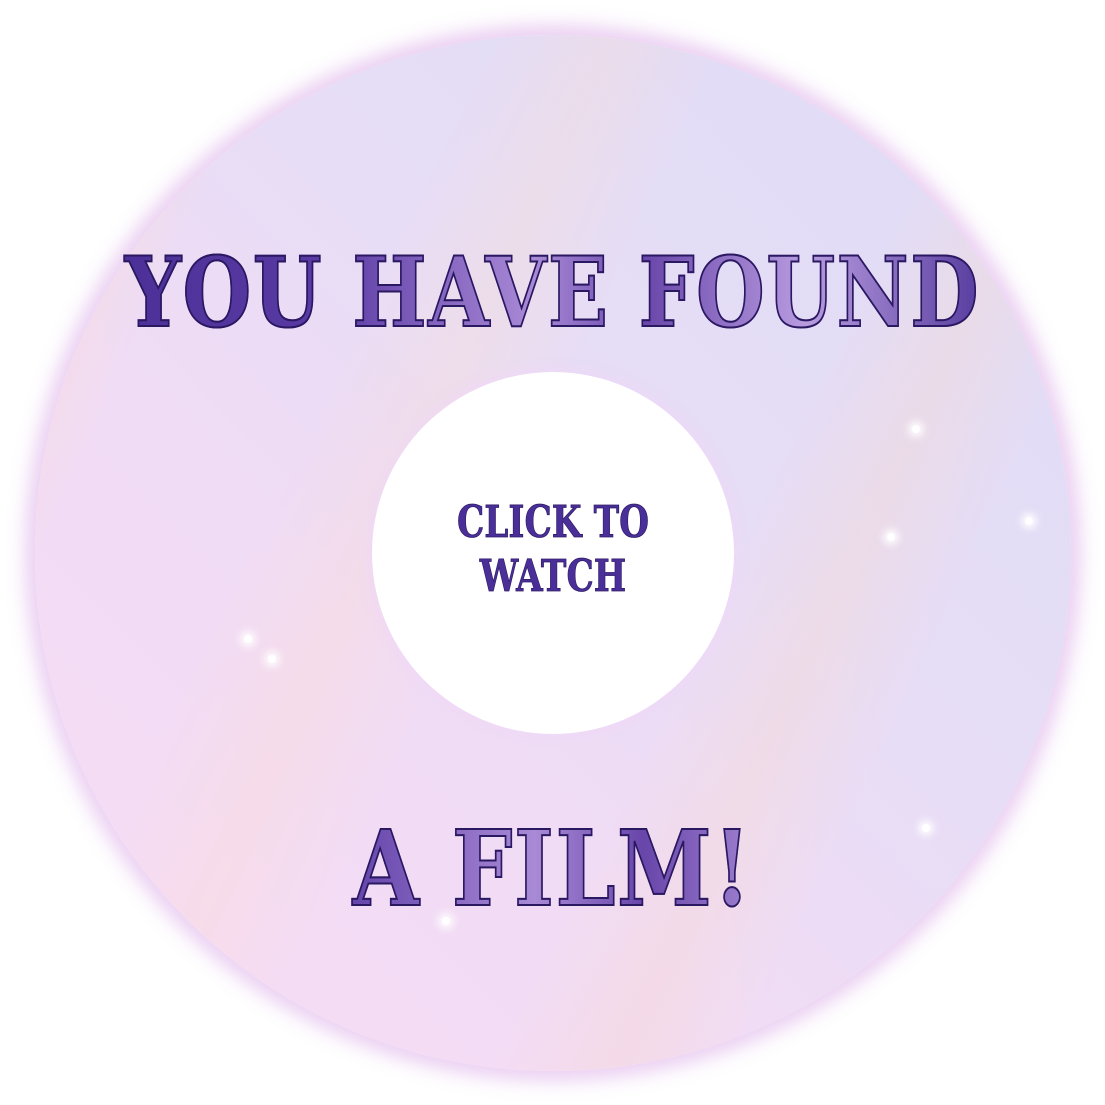 The image size is (1105, 1105). What do you see at coordinates (552, 293) in the screenshot?
I see `headline-top: YOU HAVE FOUND` at bounding box center [552, 293].